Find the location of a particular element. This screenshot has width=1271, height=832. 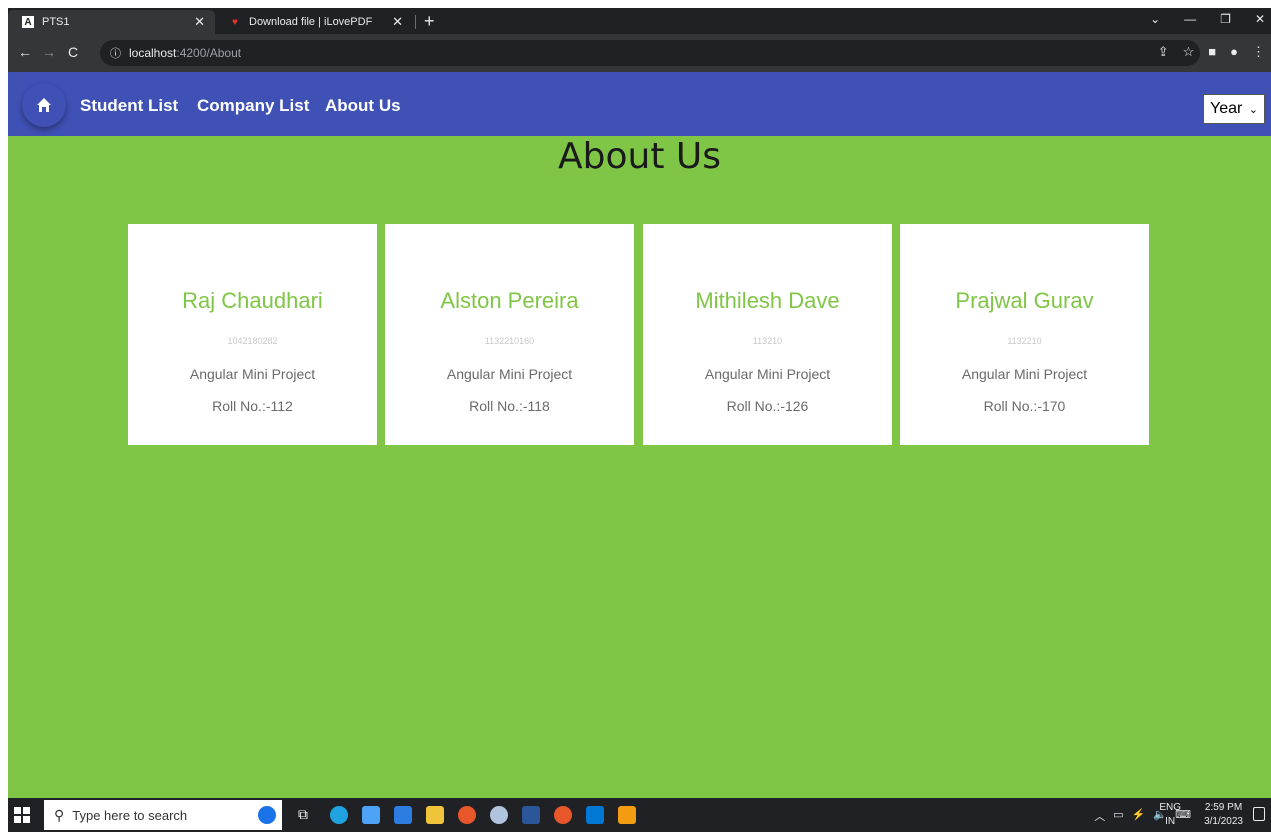

new-tab-icon: + is located at coordinates (429, 21).